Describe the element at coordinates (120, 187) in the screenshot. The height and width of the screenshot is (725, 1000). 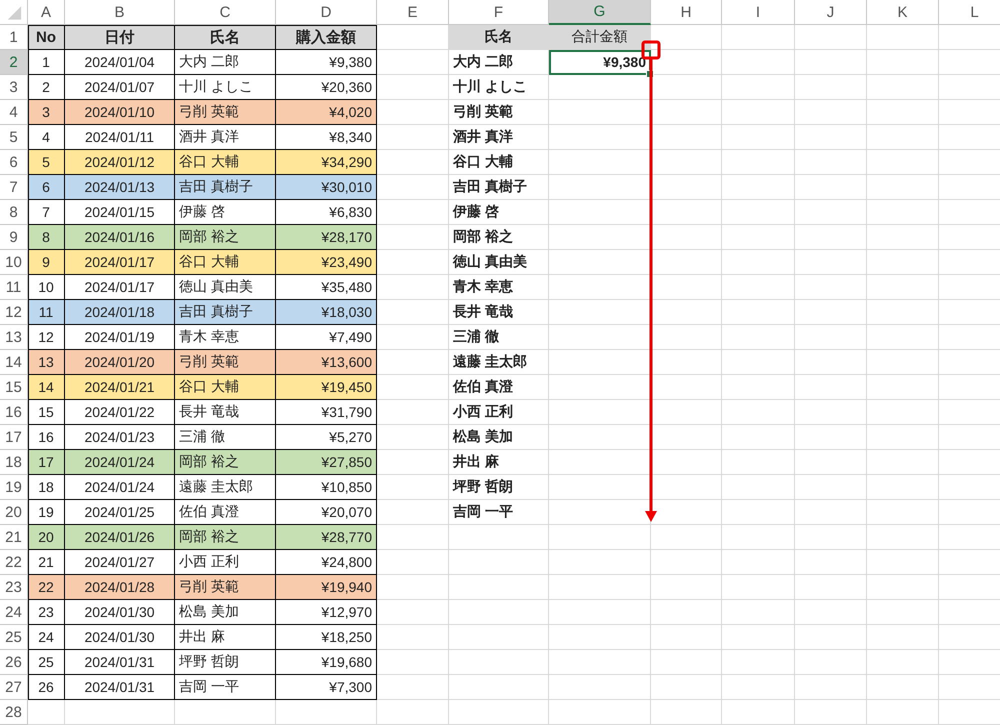
I see `table-cell: 2024/01/13` at that location.